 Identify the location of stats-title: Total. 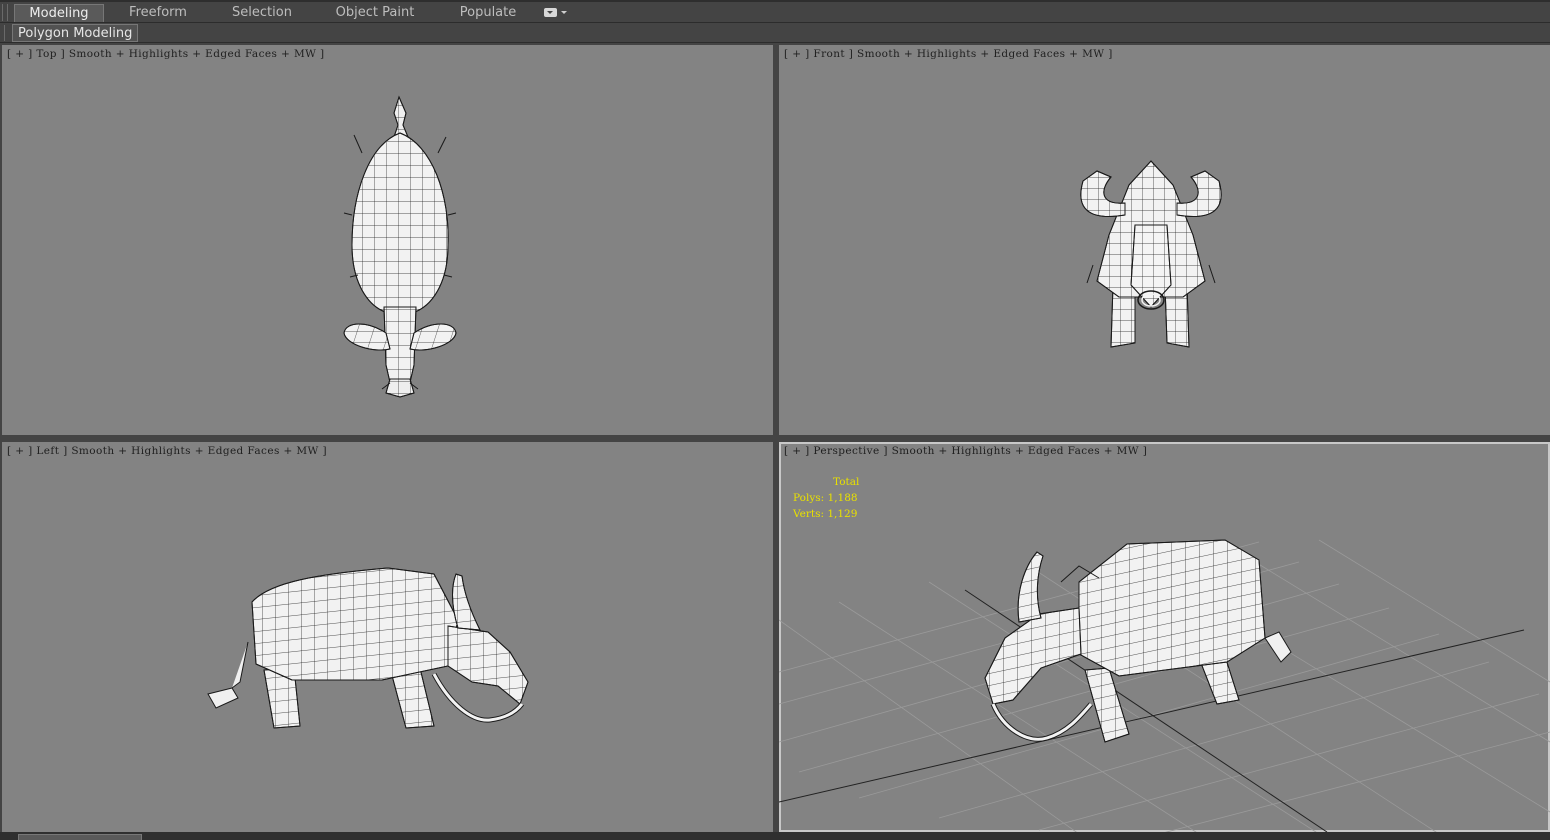
(846, 482).